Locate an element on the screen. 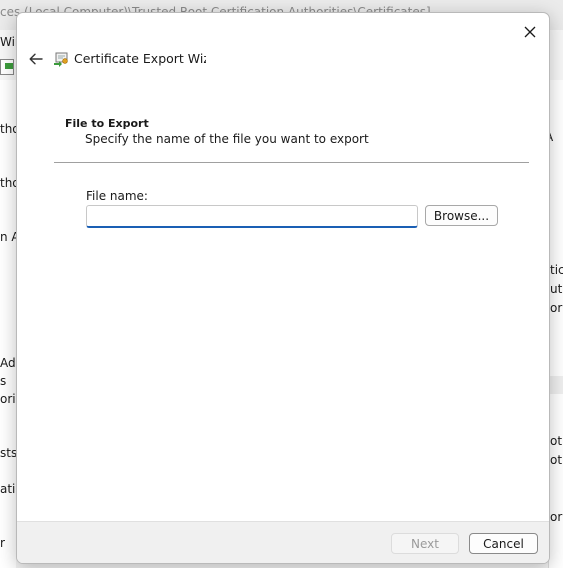 The width and height of the screenshot is (563, 568). header-divider is located at coordinates (291, 162).